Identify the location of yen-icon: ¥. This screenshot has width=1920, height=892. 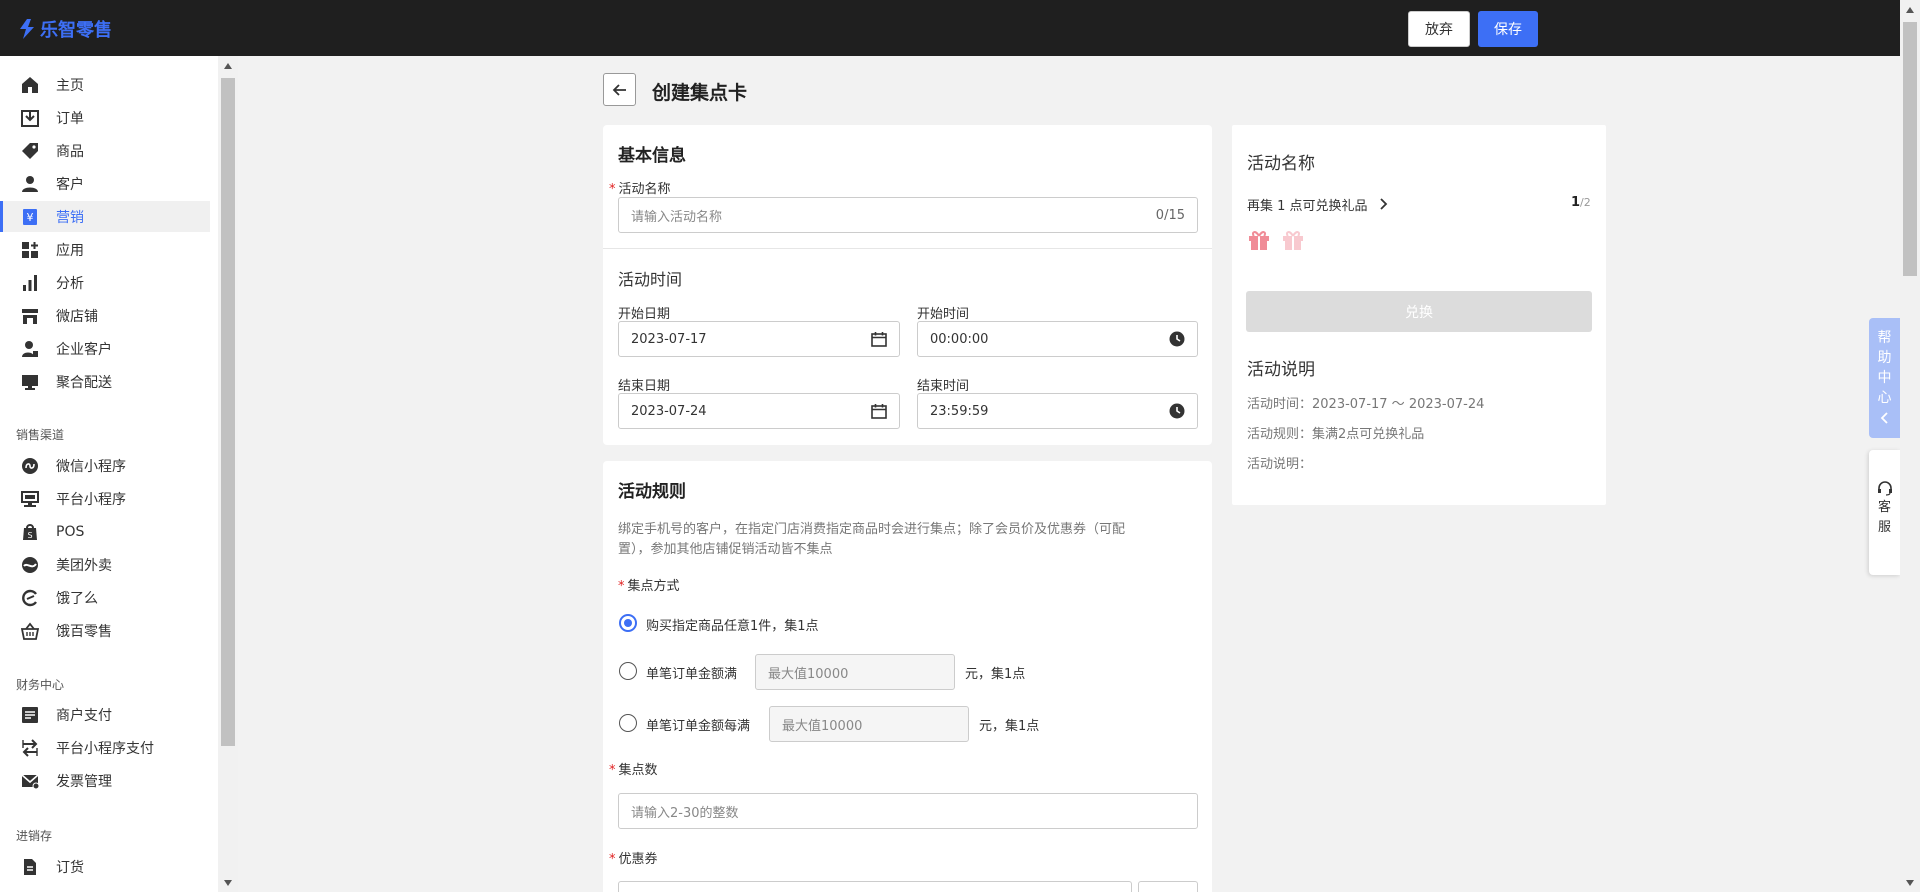
(30, 217).